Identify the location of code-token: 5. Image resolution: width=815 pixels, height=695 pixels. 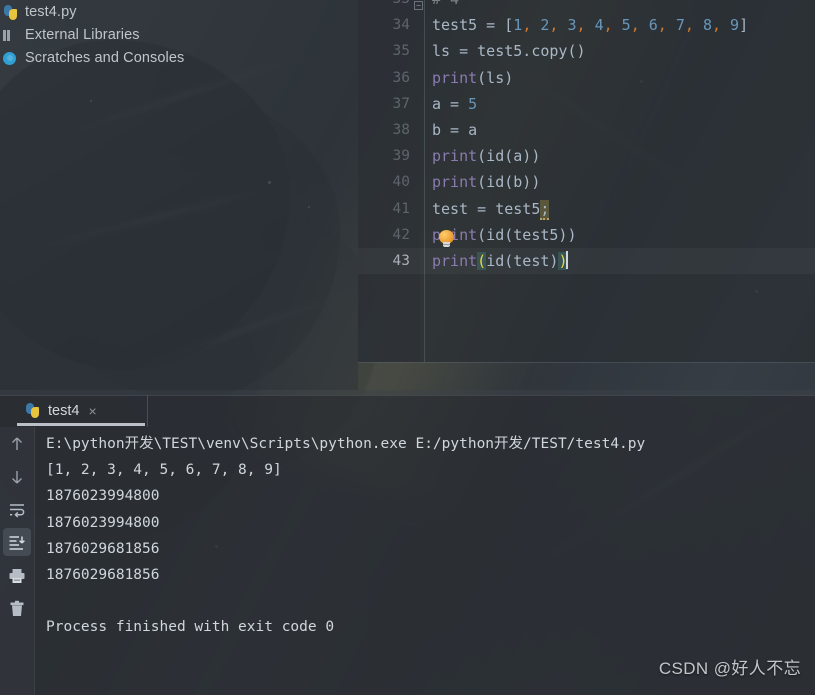
(473, 103).